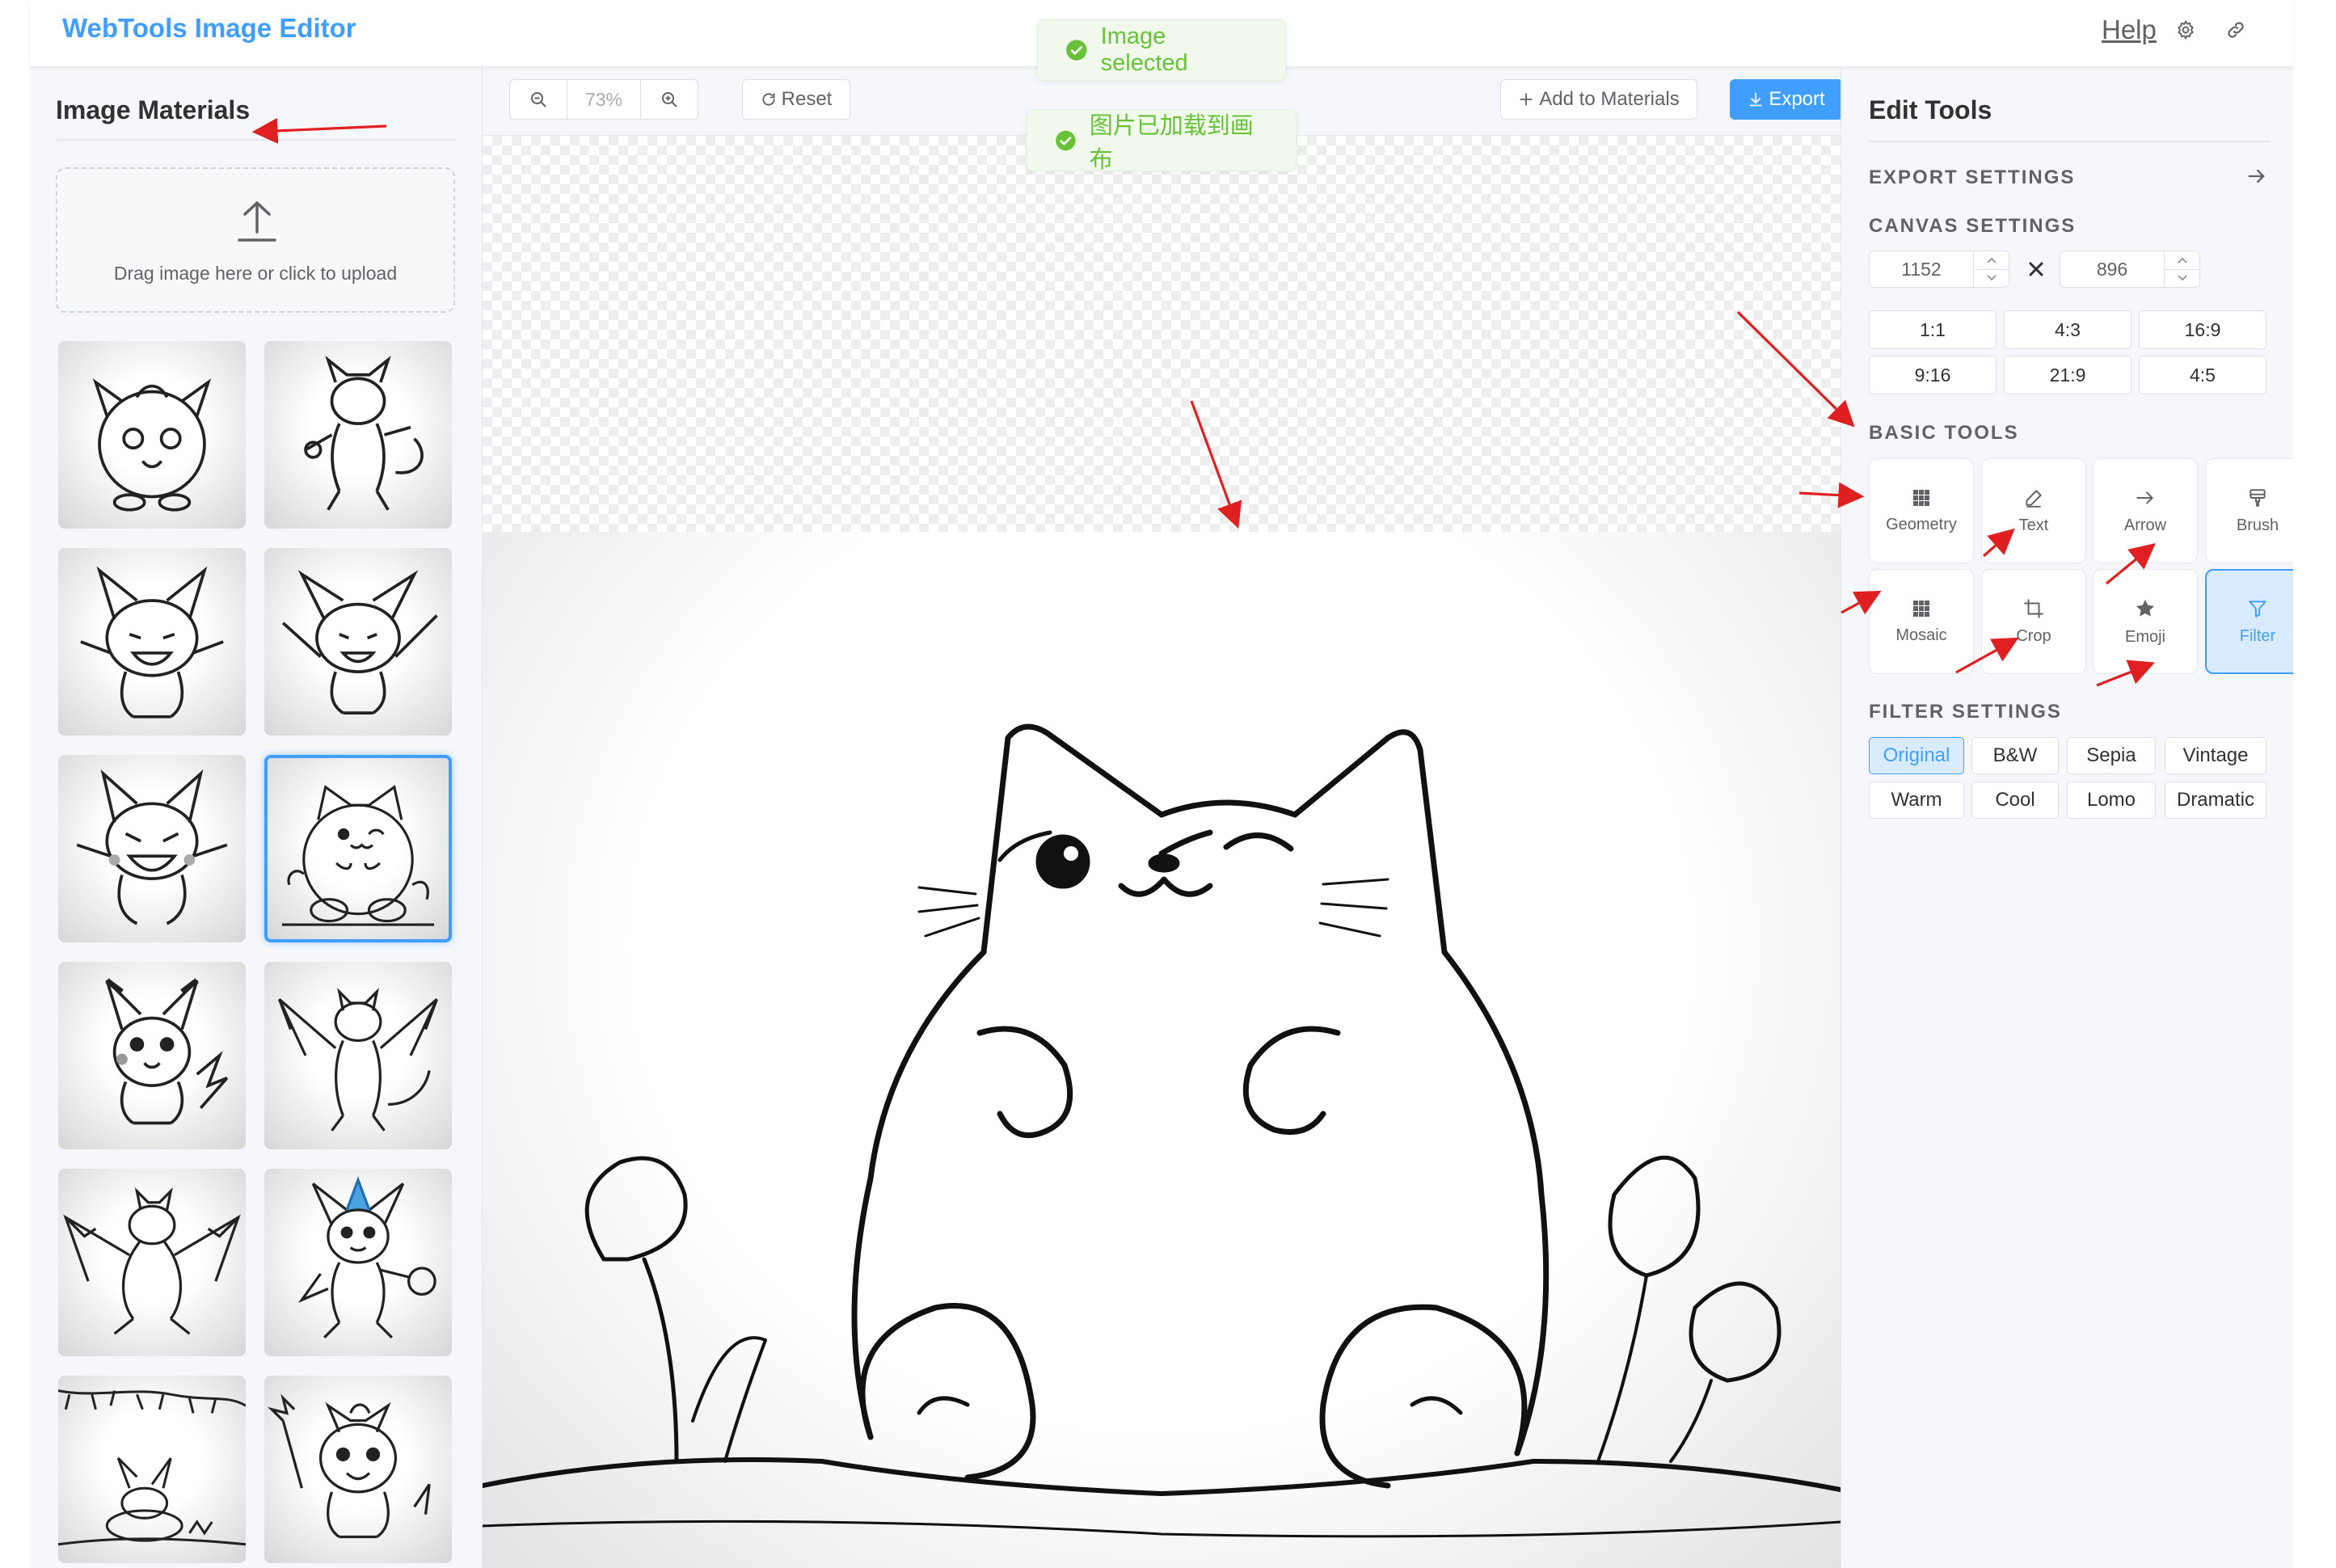 The image size is (2336, 1568). Describe the element at coordinates (2249, 621) in the screenshot. I see `filter-tool-button: Filter` at that location.